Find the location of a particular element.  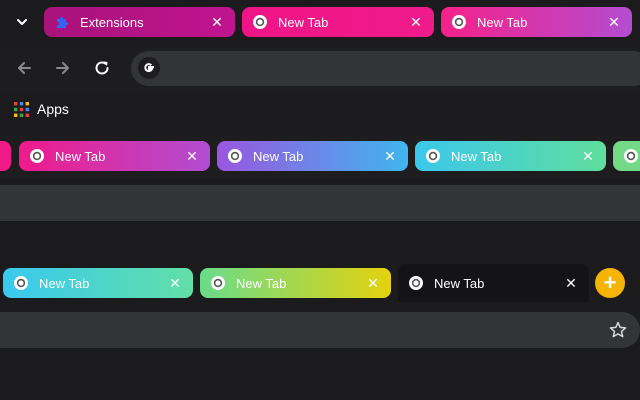

tab-extensions: Extensions ✕ is located at coordinates (139, 22).